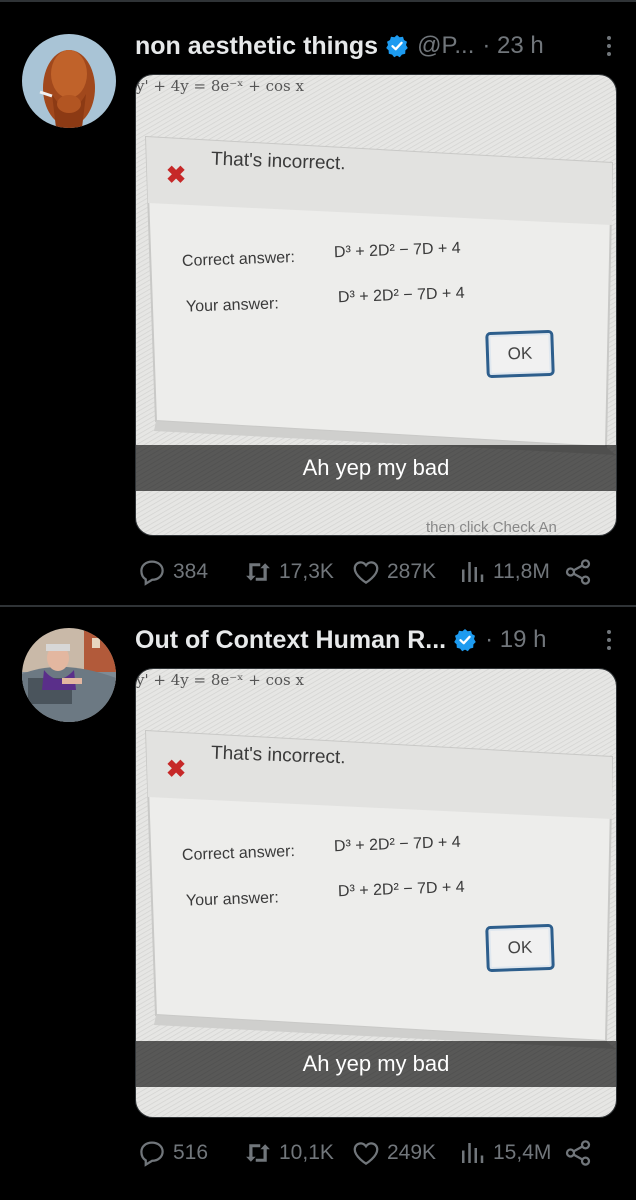 This screenshot has height=1200, width=636. I want to click on tweet-header: Out of Context Human R... · 19 h, so click(376, 640).